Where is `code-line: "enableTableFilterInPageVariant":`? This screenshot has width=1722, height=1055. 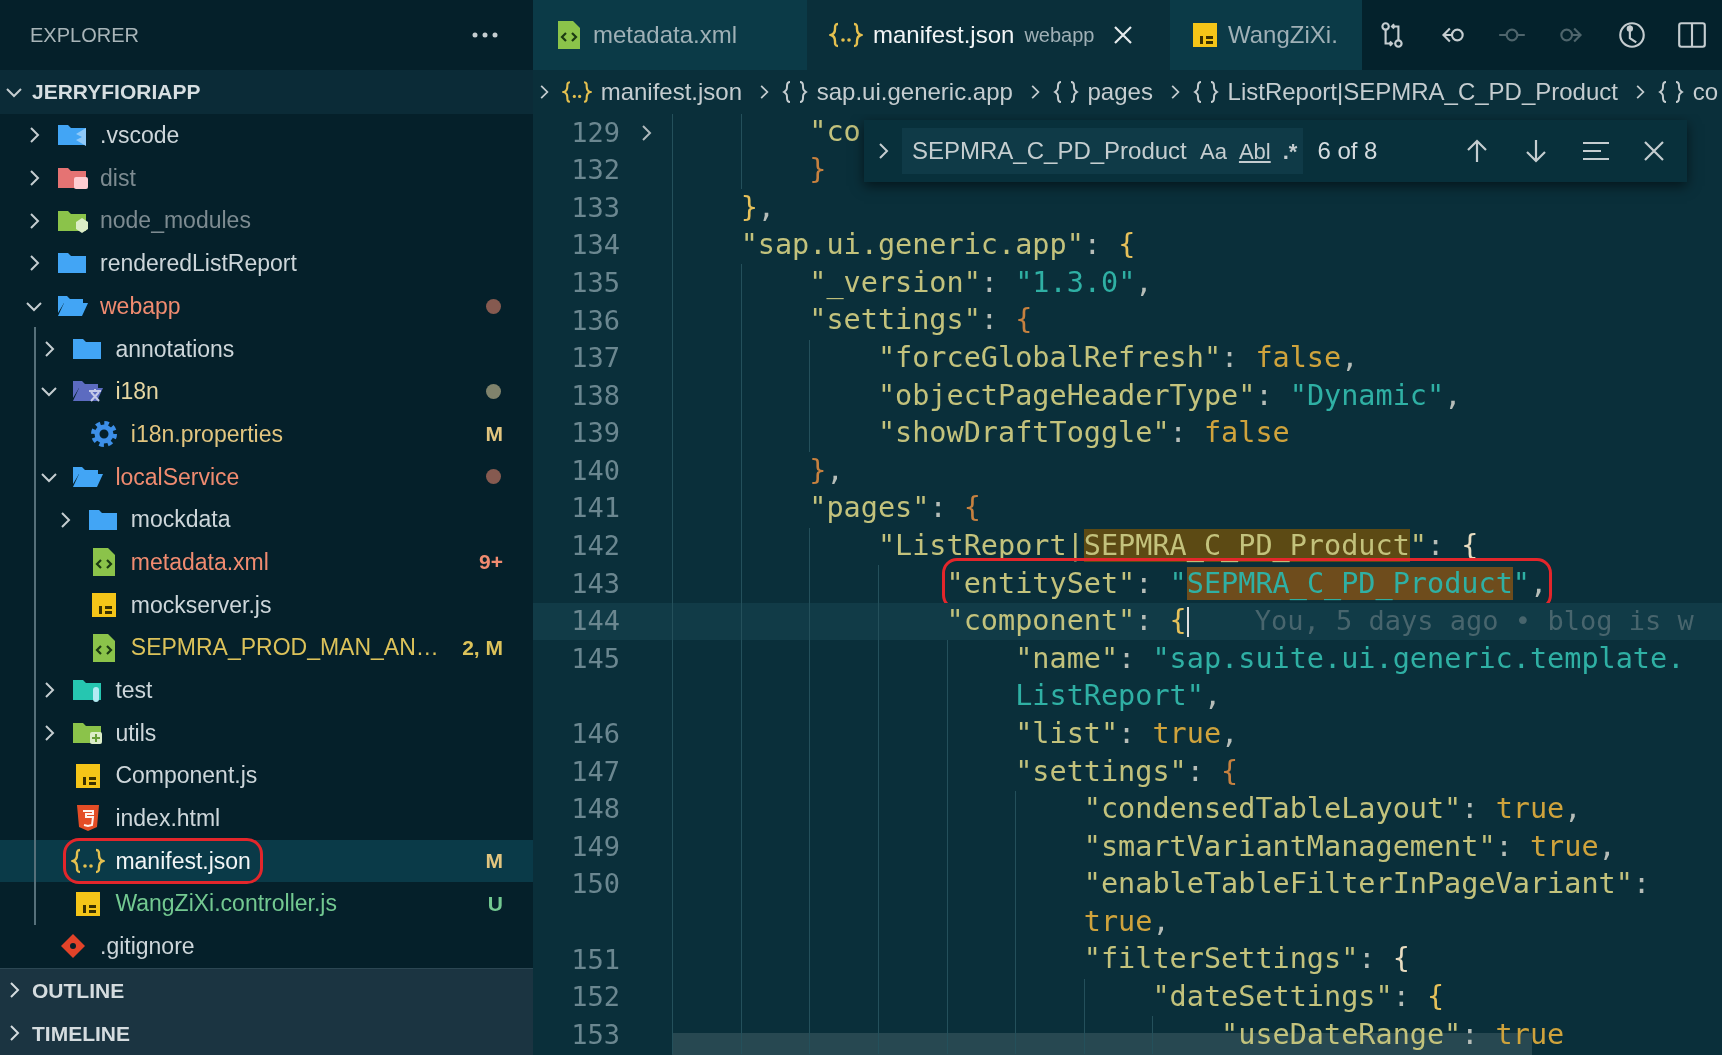
code-line: "enableTableFilterInPageVariant": is located at coordinates (1367, 884).